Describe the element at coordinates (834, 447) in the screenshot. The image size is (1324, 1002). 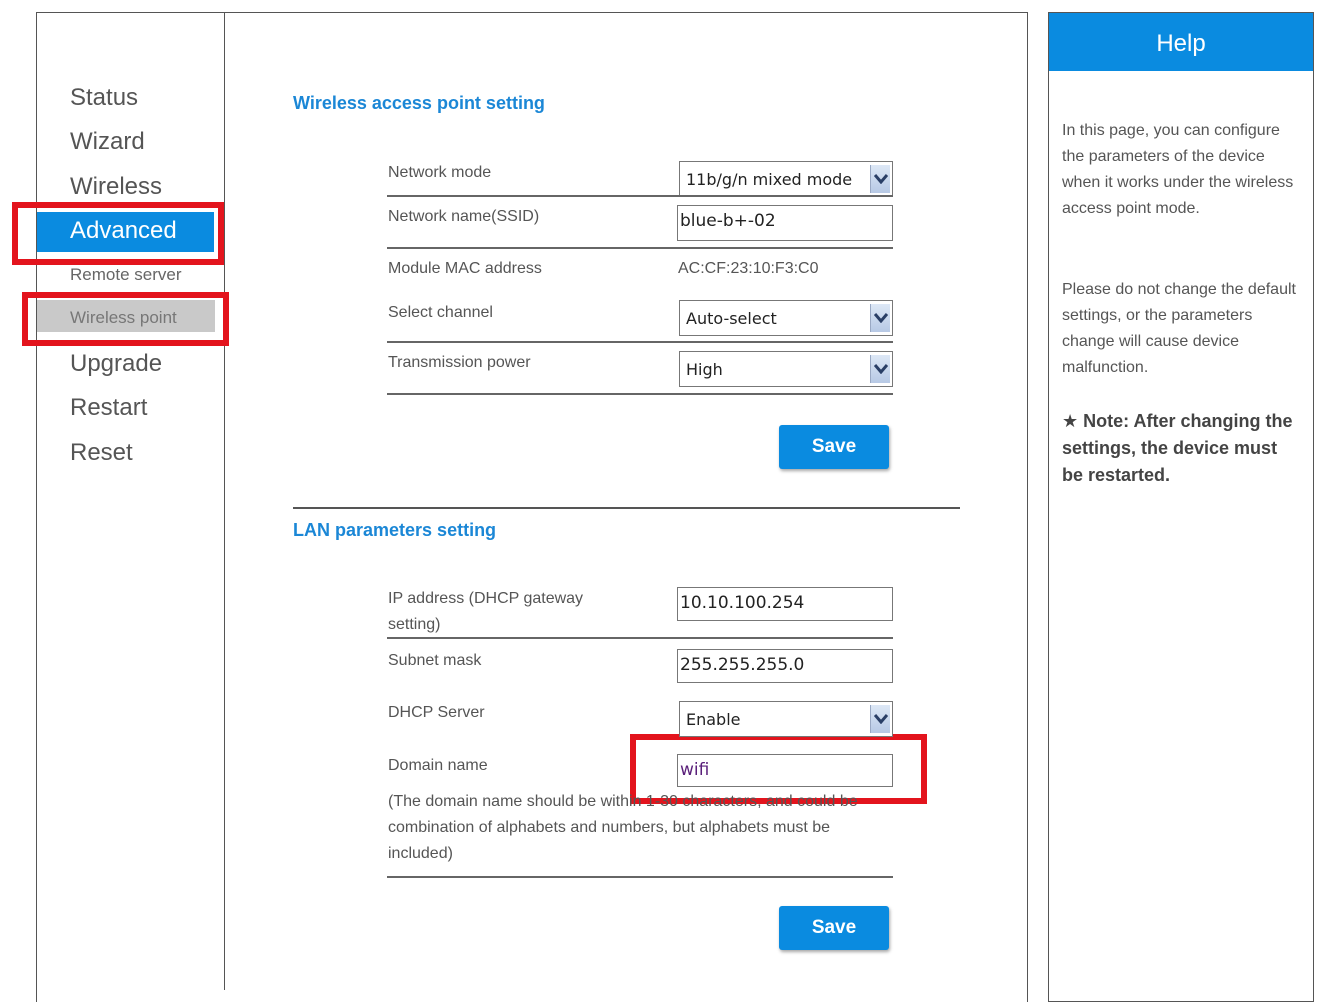
I see `wireless-save-button: Save` at that location.